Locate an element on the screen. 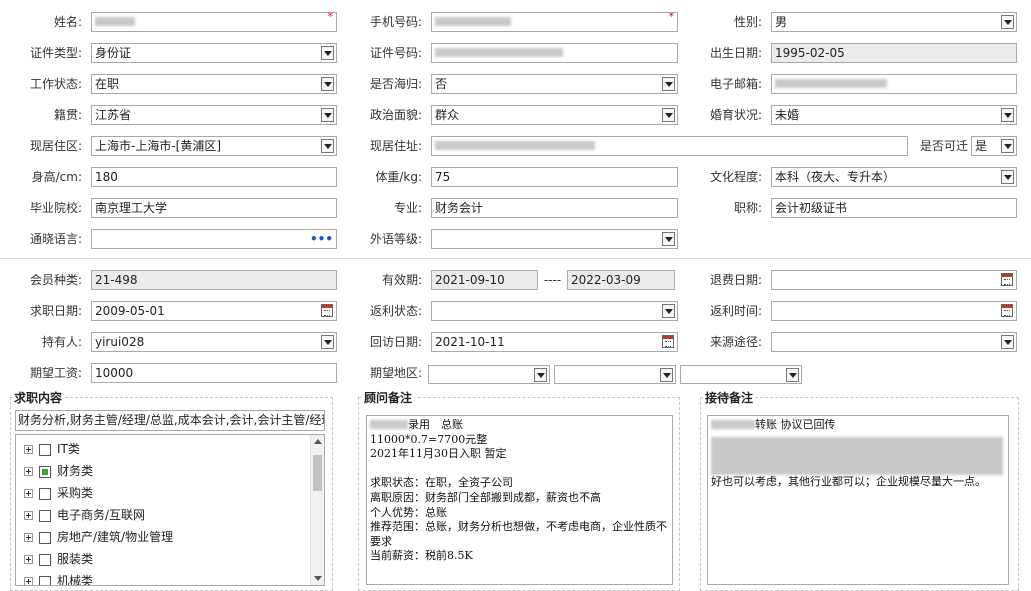 The image size is (1031, 591). consultant-notes-title: 顾问备注 is located at coordinates (389, 398).